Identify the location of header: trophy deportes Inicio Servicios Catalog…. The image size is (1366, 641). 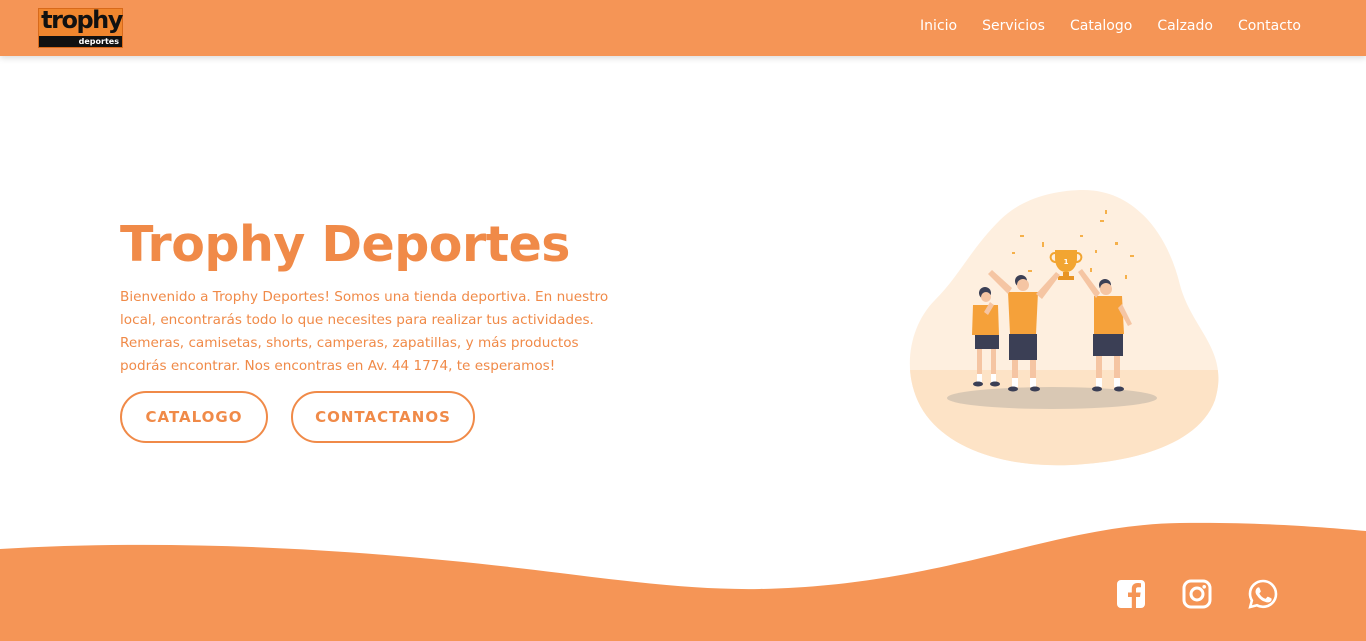
(683, 28).